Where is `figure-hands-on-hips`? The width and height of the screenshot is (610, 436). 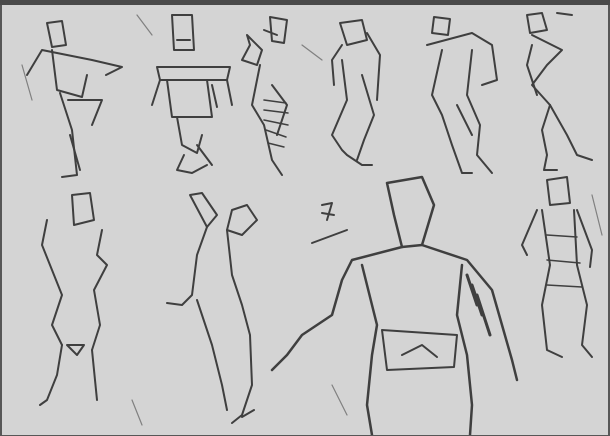 figure-hands-on-hips is located at coordinates (462, 95).